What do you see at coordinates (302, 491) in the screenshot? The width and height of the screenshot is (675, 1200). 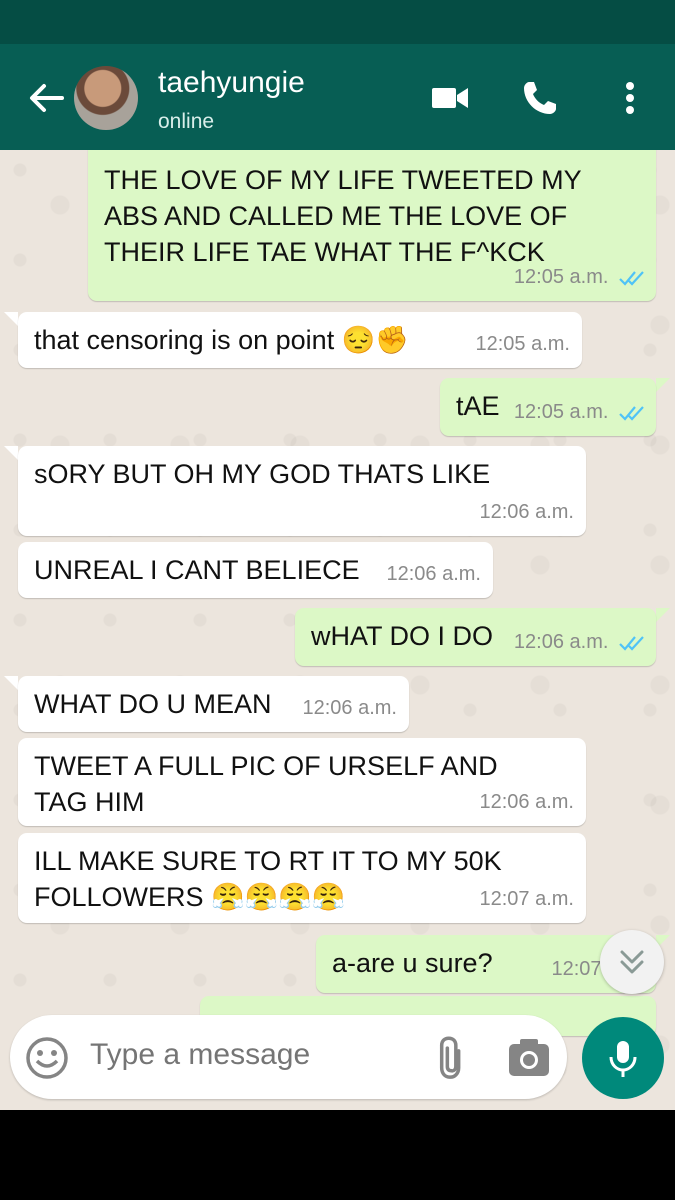 I see `message-bubble-in: sORY BUT OH MY GOD THATS LIKE 12:06 a.m.` at bounding box center [302, 491].